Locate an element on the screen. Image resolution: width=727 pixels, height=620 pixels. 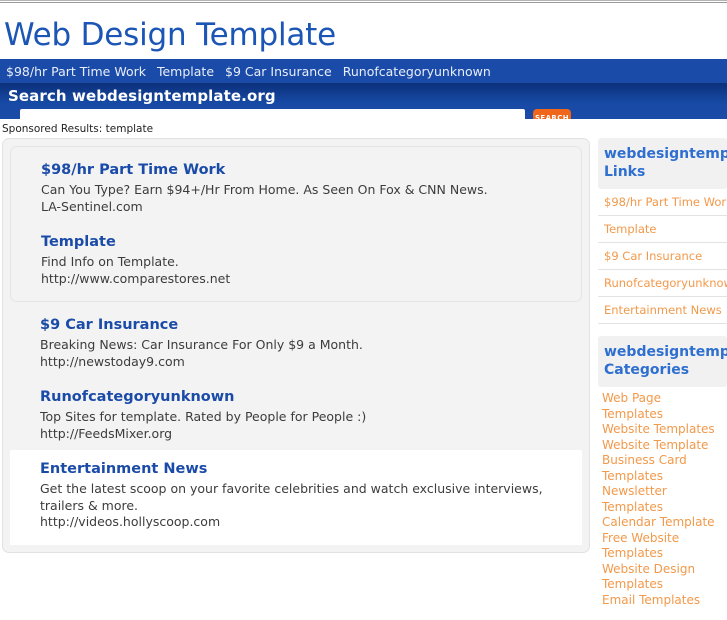
sidebar-link-template: Template is located at coordinates (662, 229).